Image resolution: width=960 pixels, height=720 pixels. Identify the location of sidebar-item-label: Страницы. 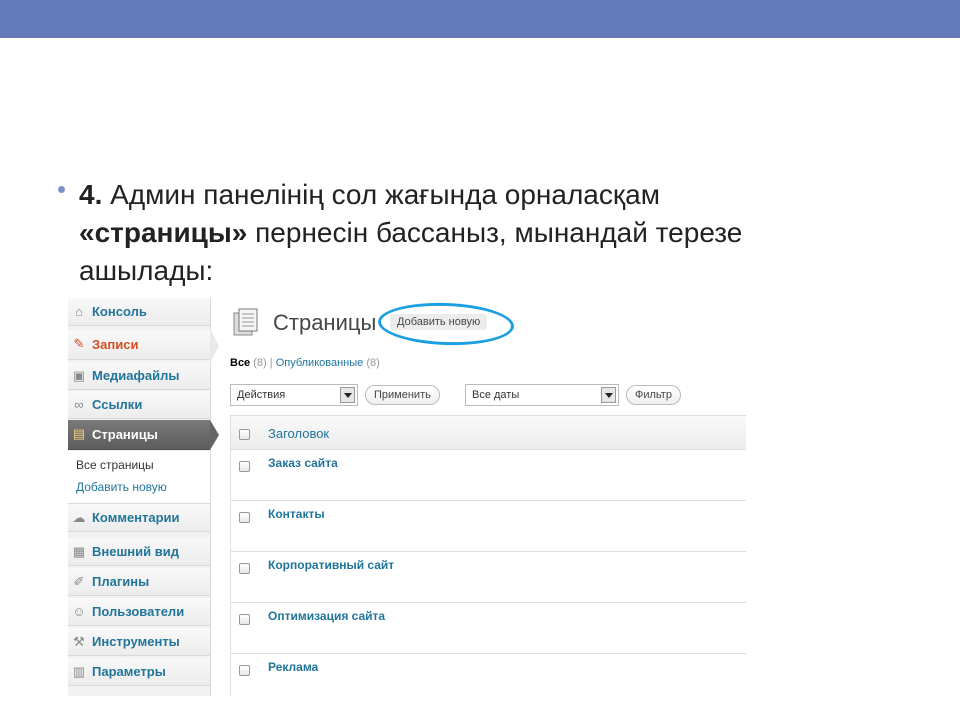
(125, 434).